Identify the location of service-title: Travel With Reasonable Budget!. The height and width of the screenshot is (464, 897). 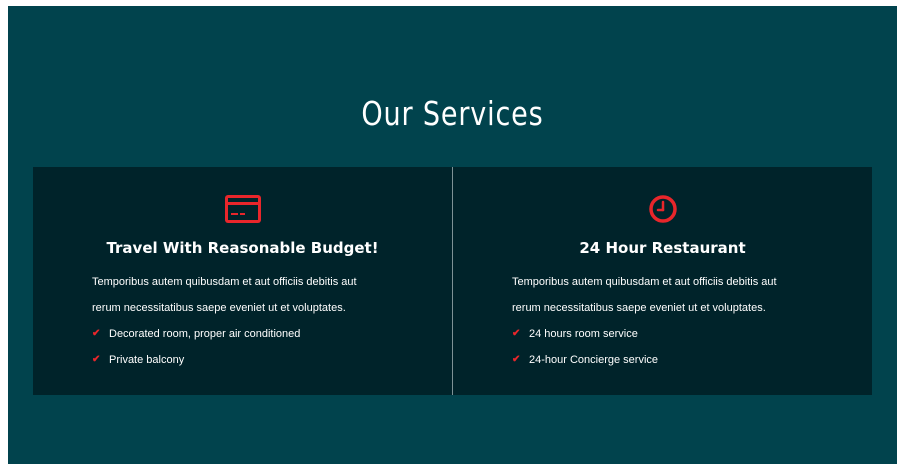
(242, 248).